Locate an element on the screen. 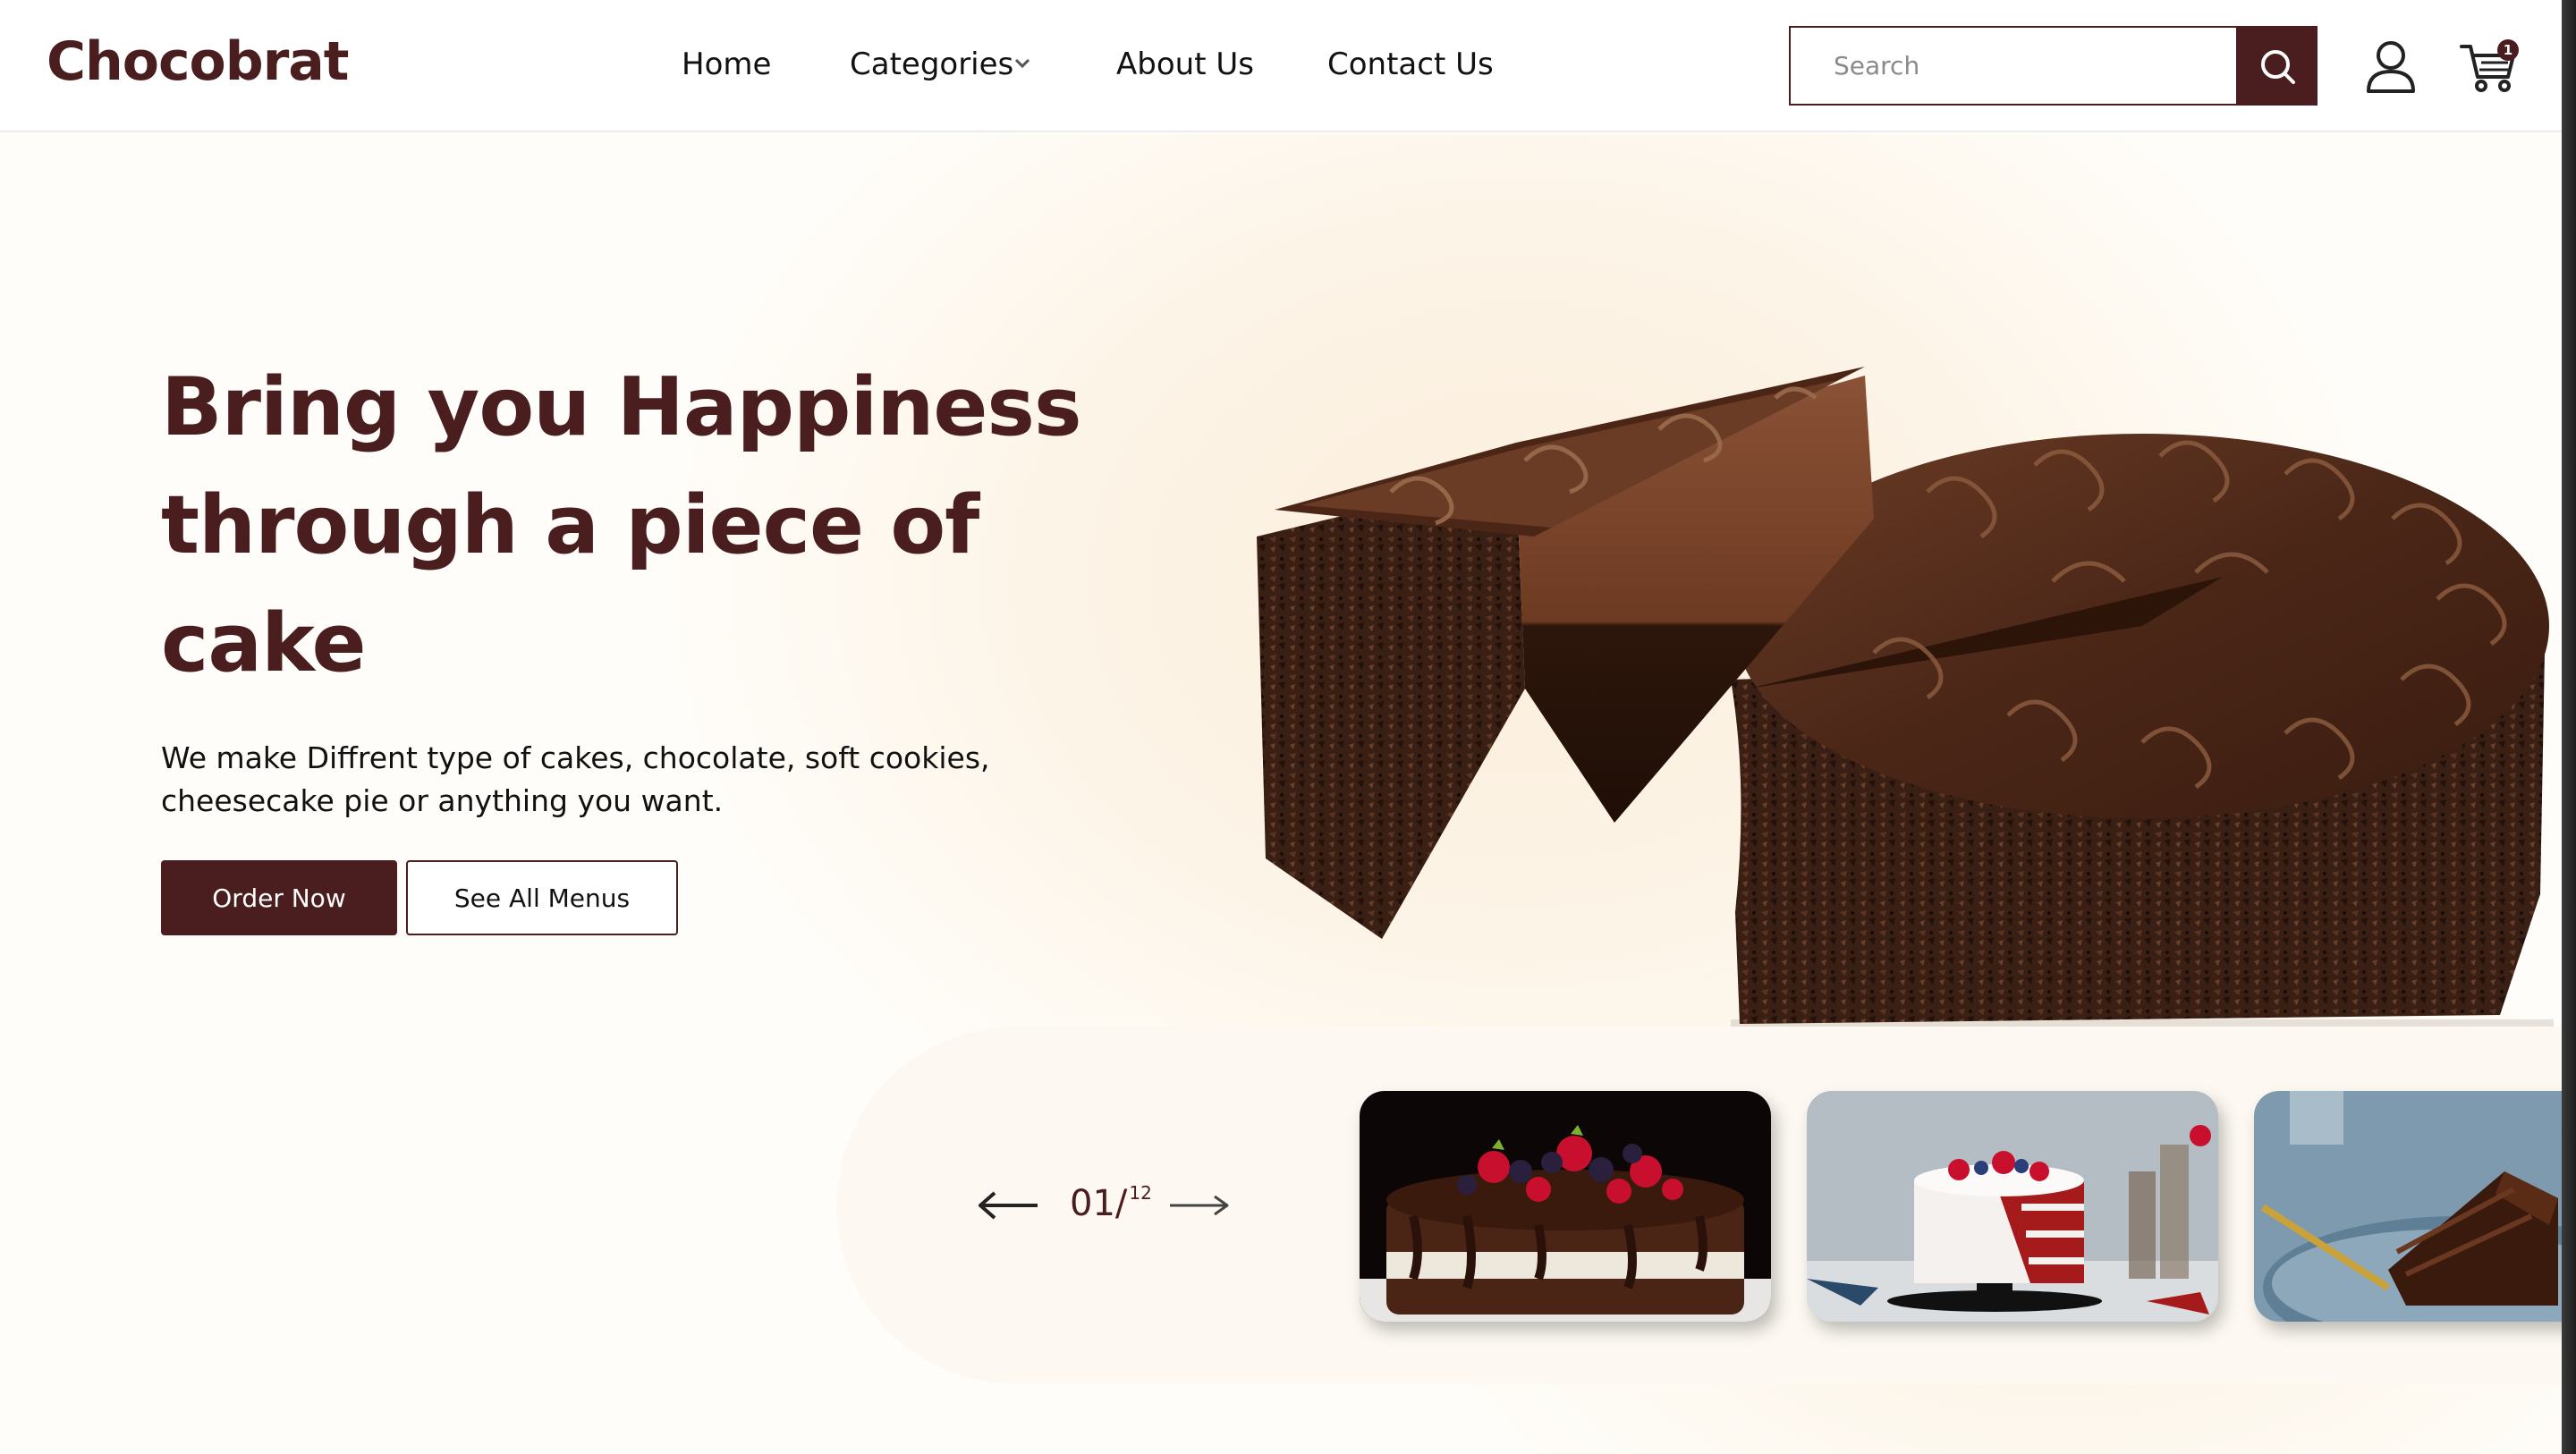 The width and height of the screenshot is (2576, 1454). carousel-counter: 01/12 is located at coordinates (1111, 1203).